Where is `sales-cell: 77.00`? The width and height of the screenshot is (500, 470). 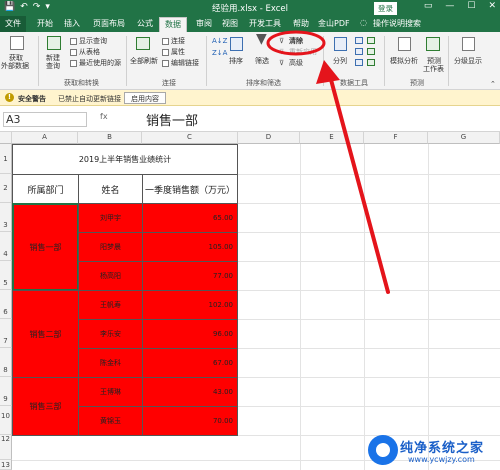
sales-cell: 77.00 is located at coordinates (190, 276).